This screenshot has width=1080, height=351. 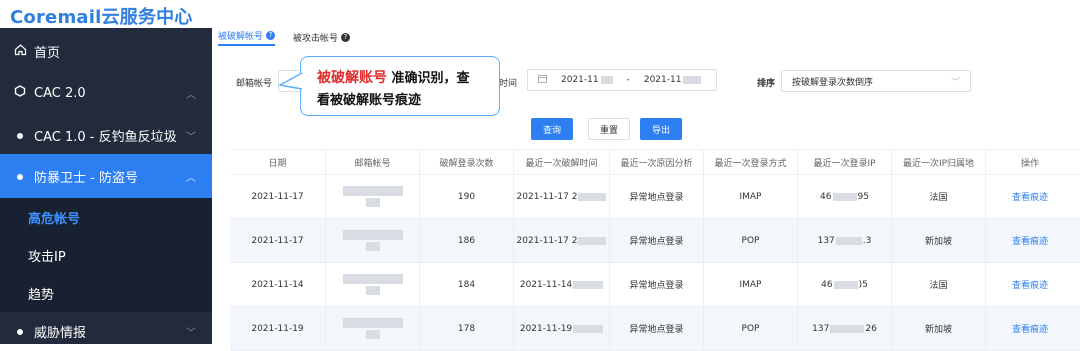 I want to click on sidebar-item-label: 防暴卫士 - 防盗号, so click(x=86, y=178).